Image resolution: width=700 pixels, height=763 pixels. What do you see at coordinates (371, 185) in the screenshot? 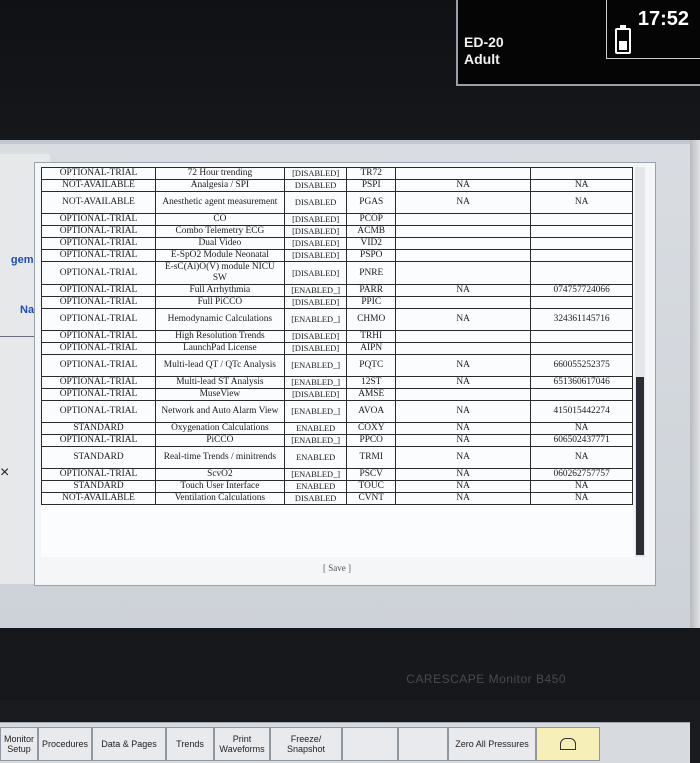
I see `code-cell: PSPI` at bounding box center [371, 185].